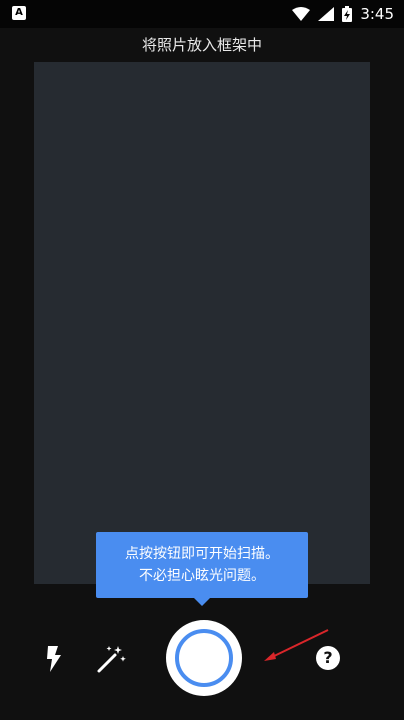  I want to click on page-title: 将照片放入框架中, so click(201, 45).